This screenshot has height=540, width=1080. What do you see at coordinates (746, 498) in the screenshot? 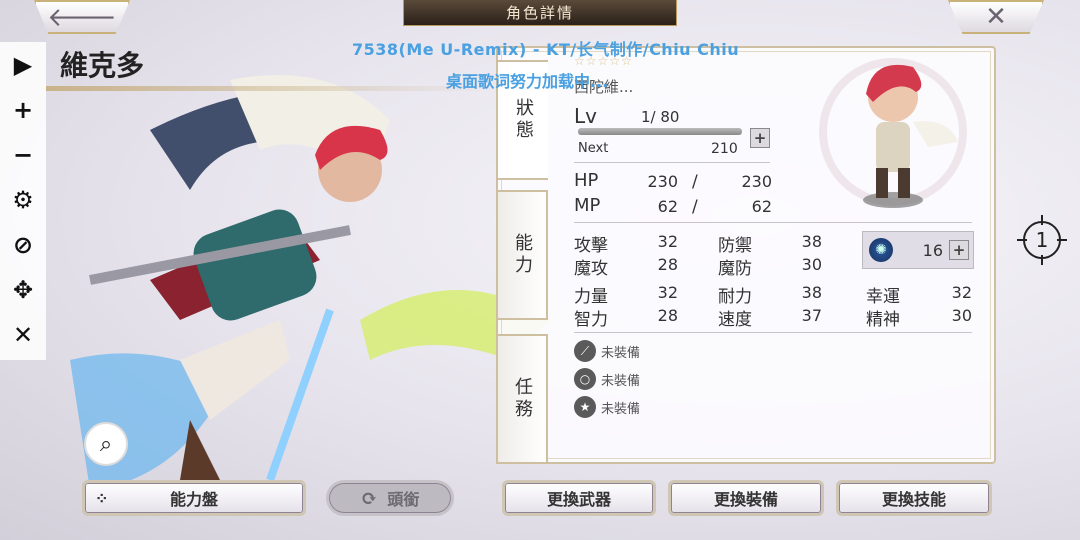
I see `change-equipment-button: 更換裝備` at bounding box center [746, 498].